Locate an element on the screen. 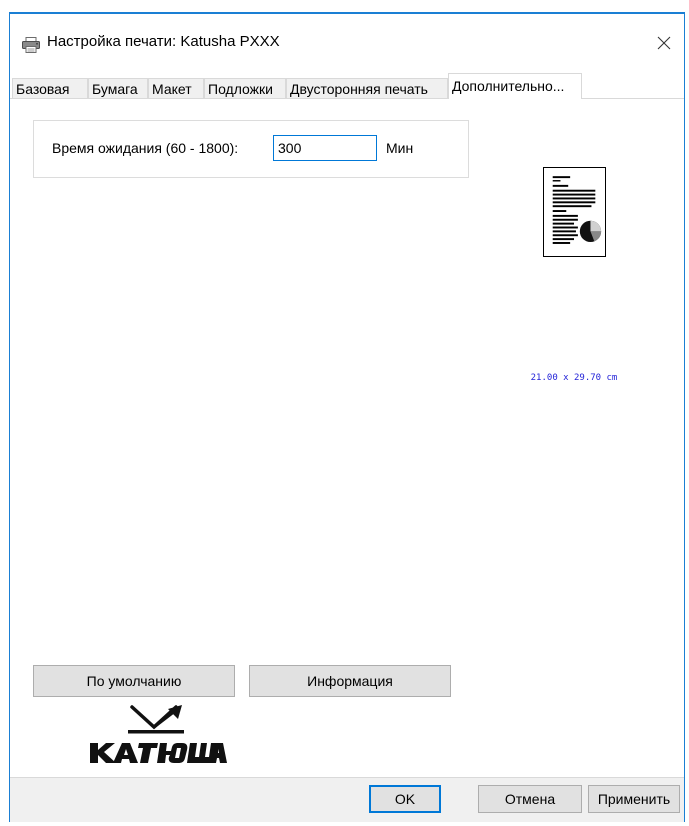 This screenshot has height=826, width=689. tab-watermarks: Подложки is located at coordinates (245, 88).